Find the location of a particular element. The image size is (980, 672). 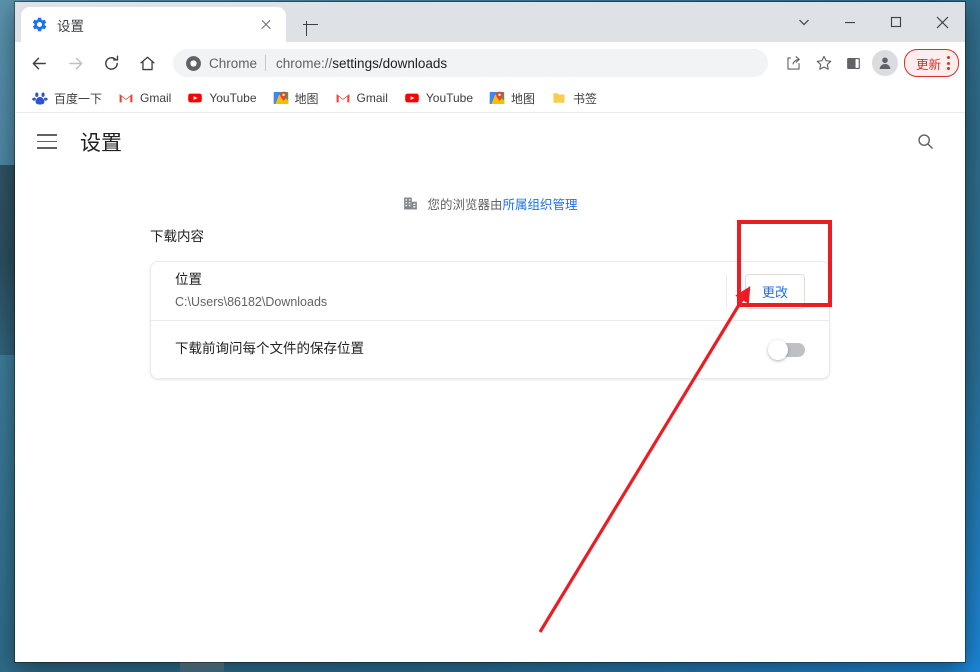

change-location-button: 更改 is located at coordinates (774, 291).